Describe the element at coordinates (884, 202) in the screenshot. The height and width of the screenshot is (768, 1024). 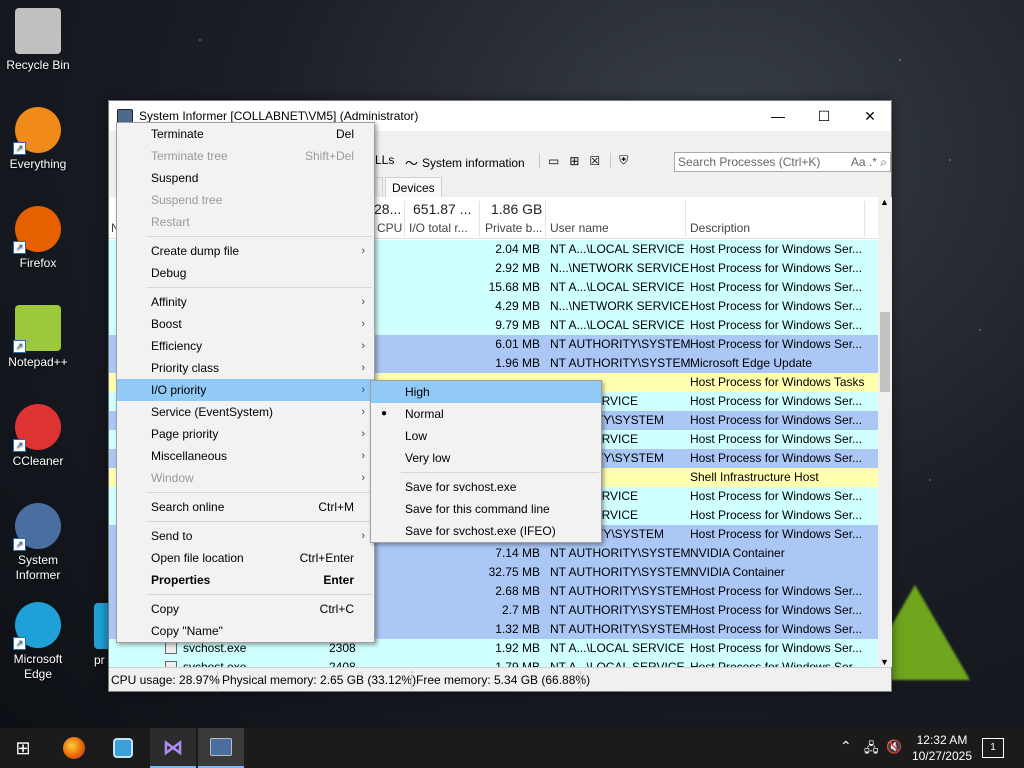
I see `scroll-up-icon: ▲` at that location.